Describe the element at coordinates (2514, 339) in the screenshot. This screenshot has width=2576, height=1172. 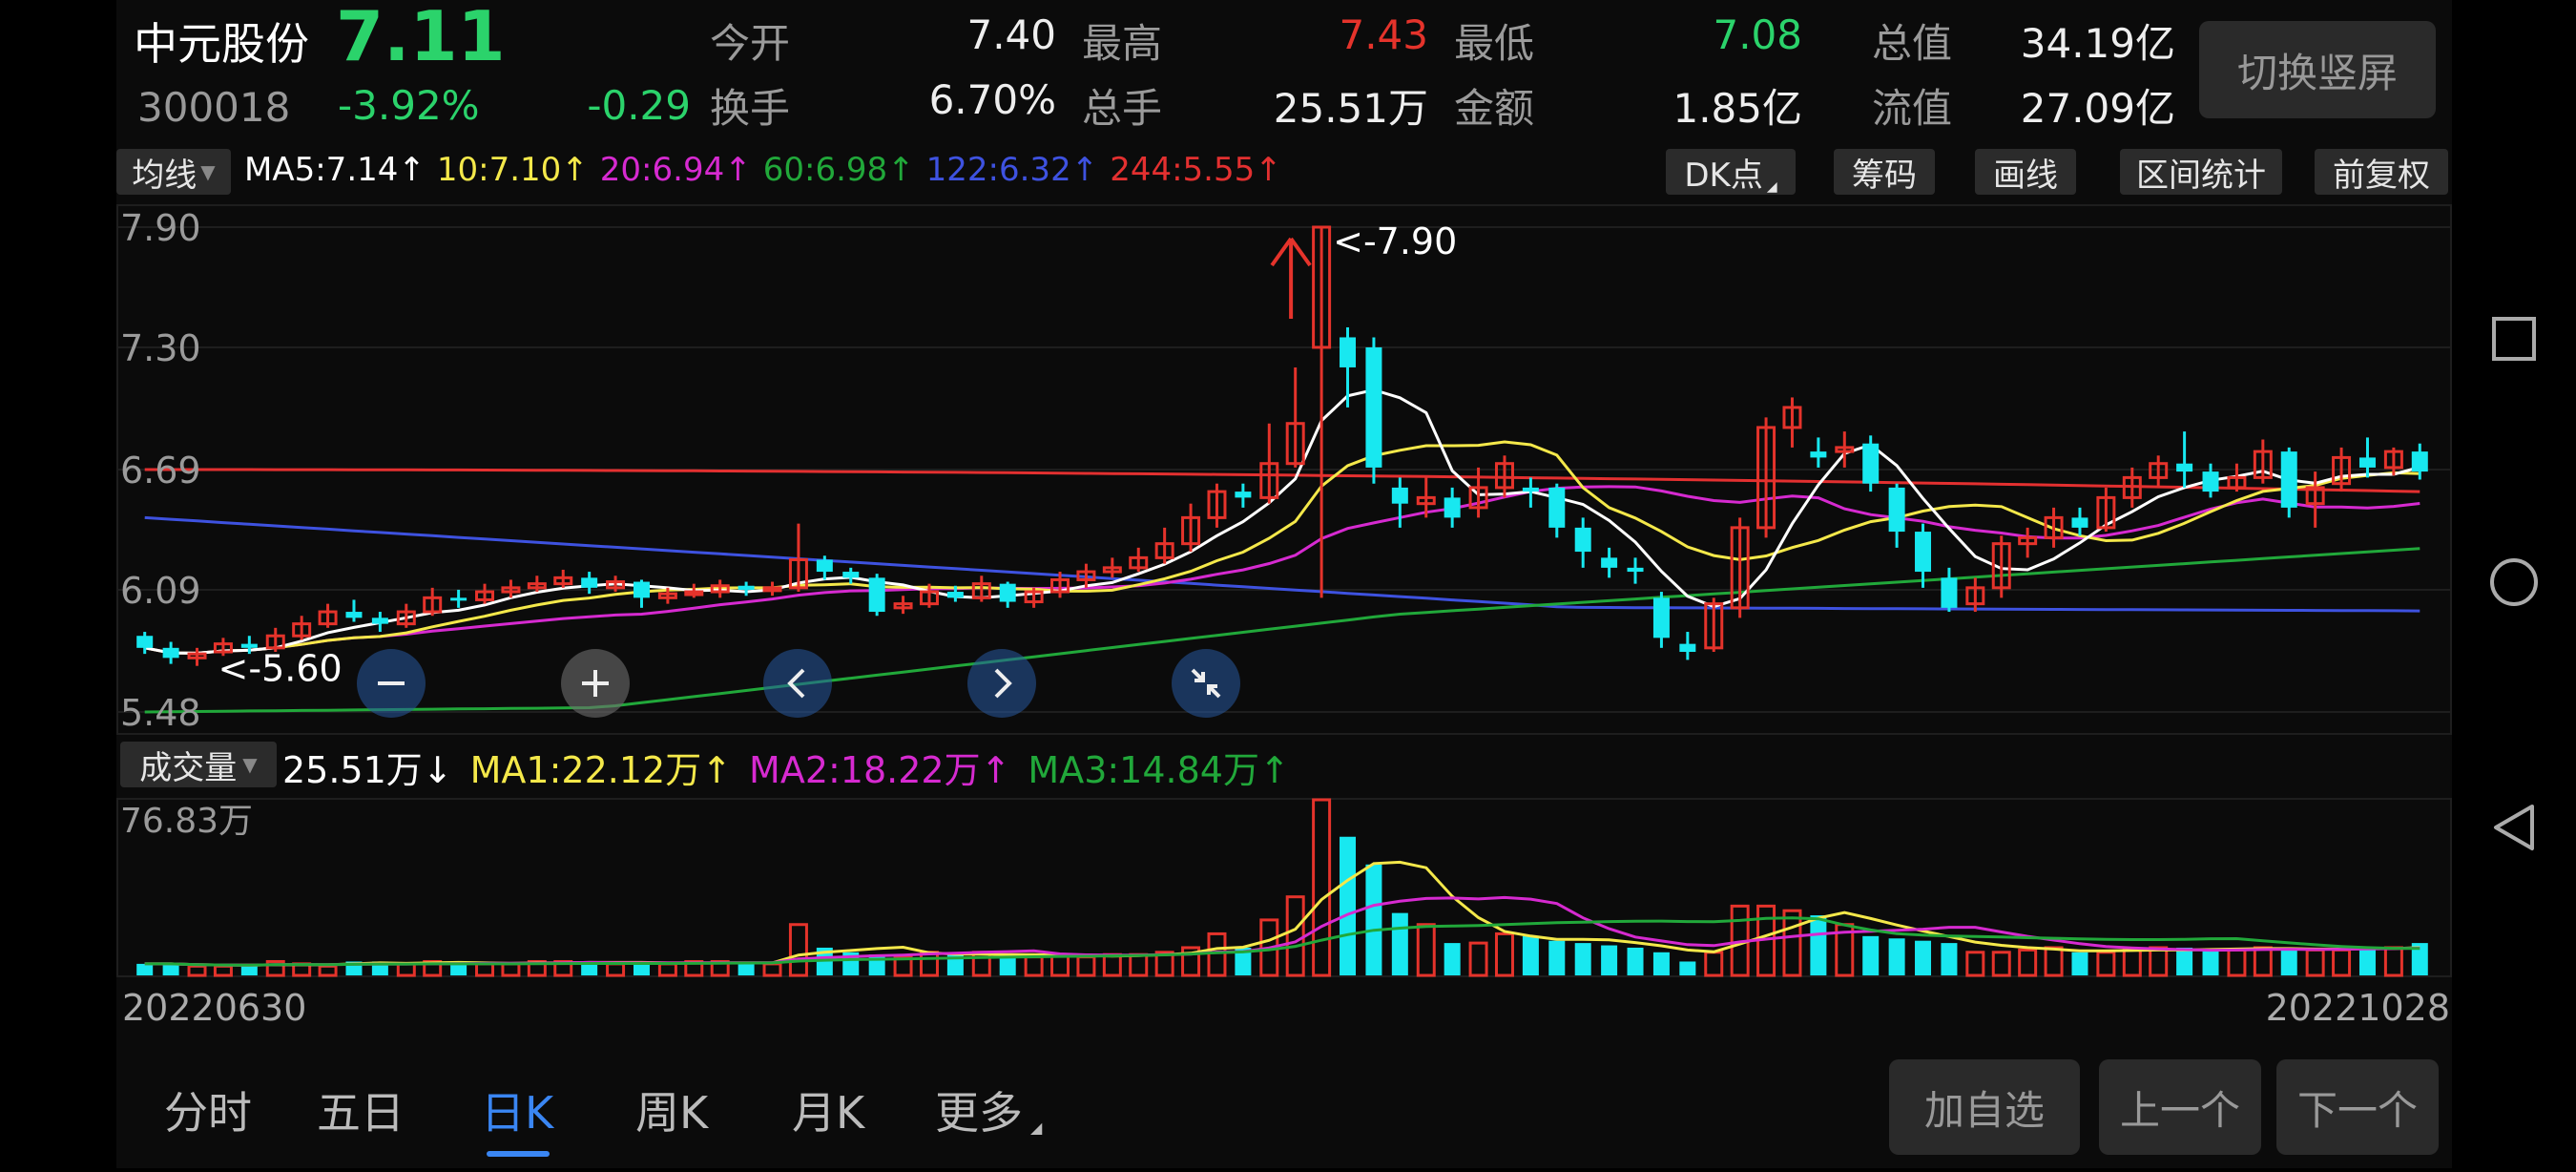
I see `recents-icon` at that location.